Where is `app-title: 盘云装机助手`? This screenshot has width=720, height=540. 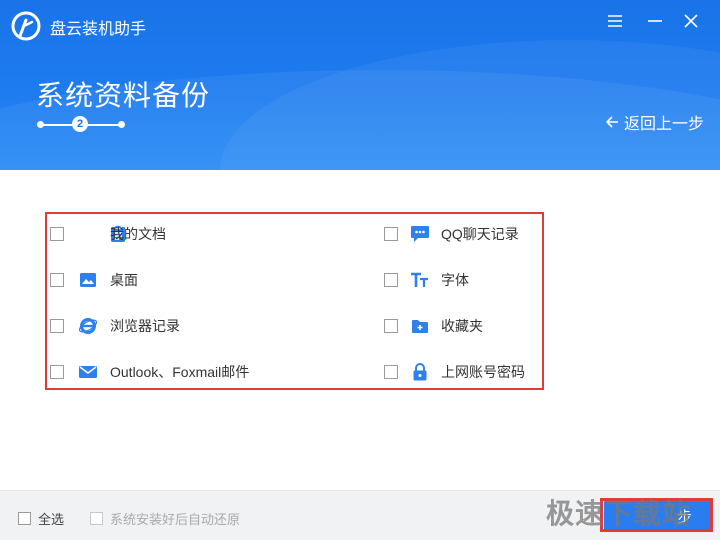 app-title: 盘云装机助手 is located at coordinates (98, 29).